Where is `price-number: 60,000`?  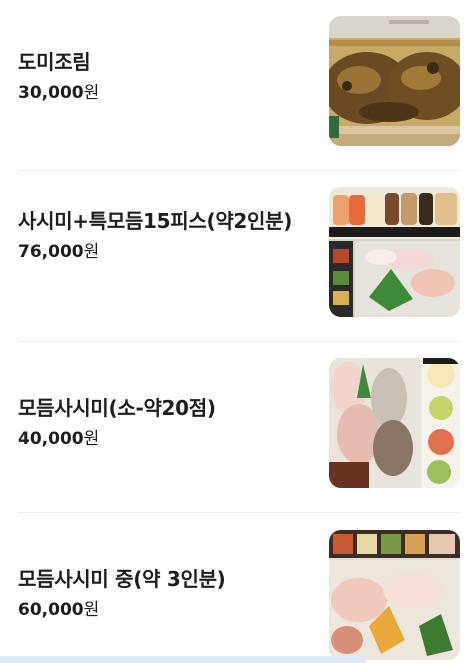
price-number: 60,000 is located at coordinates (51, 610).